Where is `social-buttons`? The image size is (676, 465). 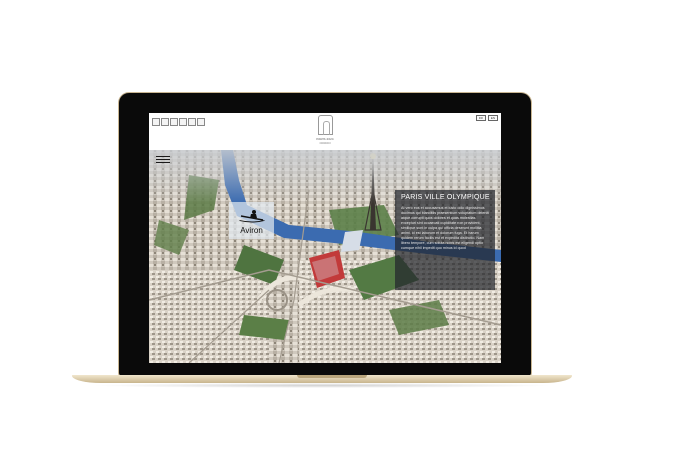 social-buttons is located at coordinates (178, 122).